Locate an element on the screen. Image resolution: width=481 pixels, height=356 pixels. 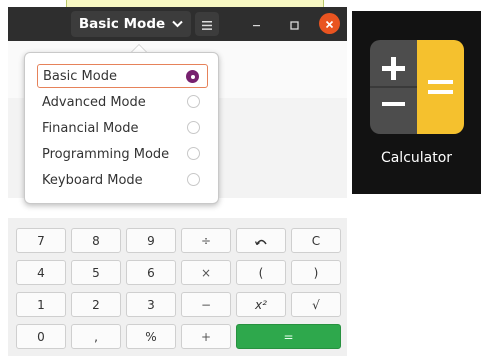
mode-item-label: Basic Mode is located at coordinates (80, 76).